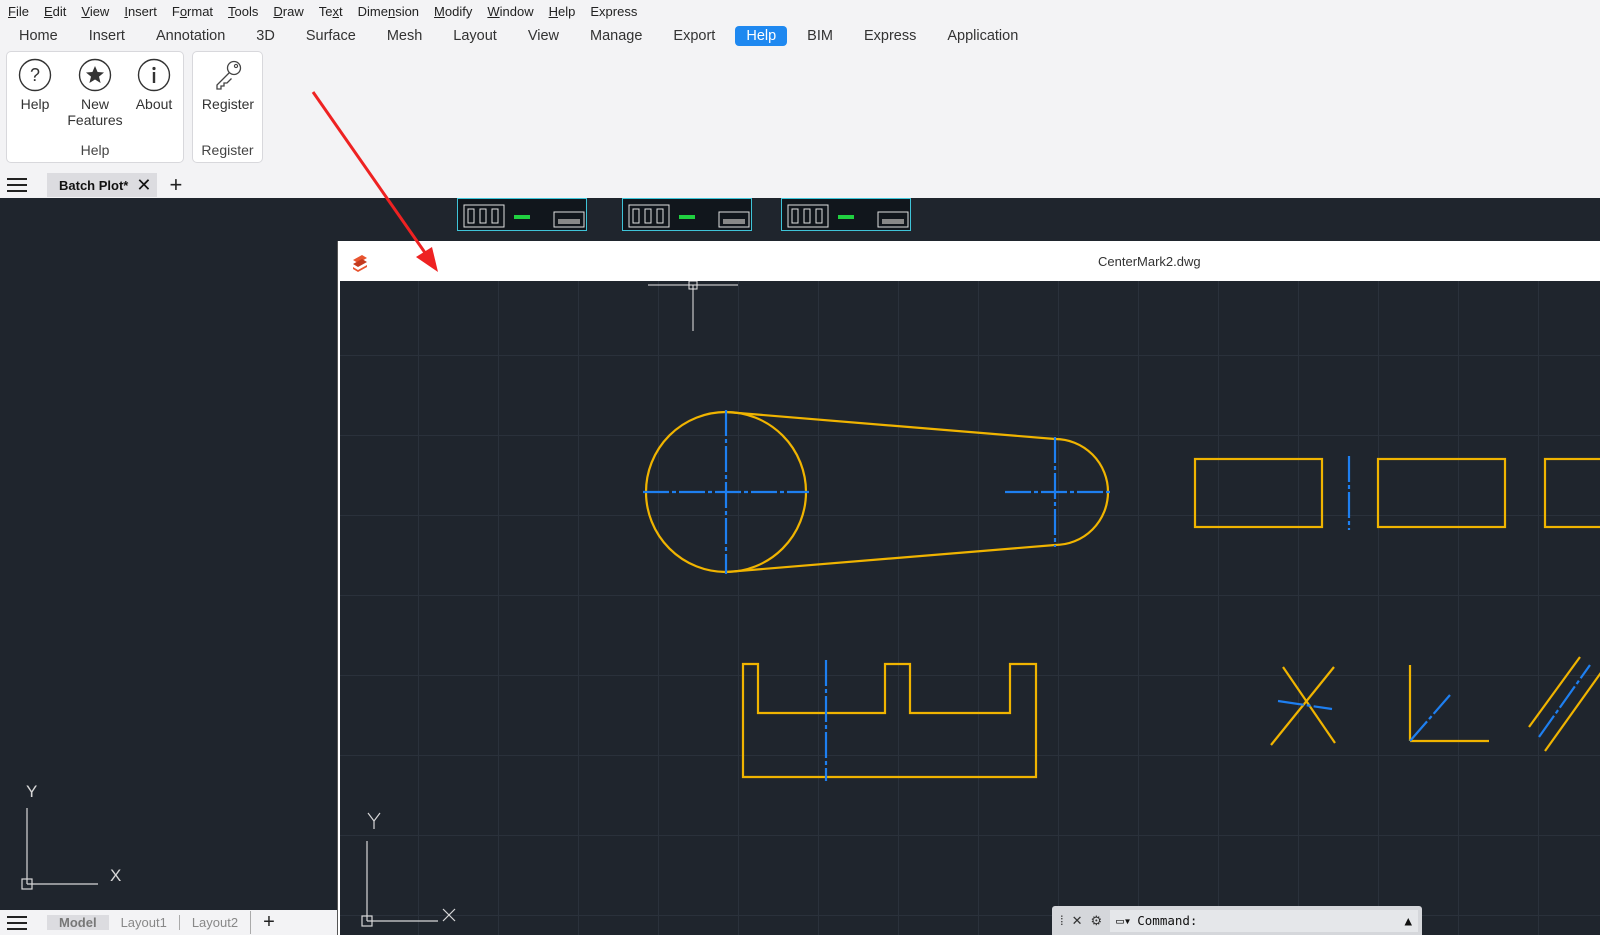 This screenshot has height=935, width=1600. Describe the element at coordinates (360, 263) in the screenshot. I see `app-logo-icon` at that location.